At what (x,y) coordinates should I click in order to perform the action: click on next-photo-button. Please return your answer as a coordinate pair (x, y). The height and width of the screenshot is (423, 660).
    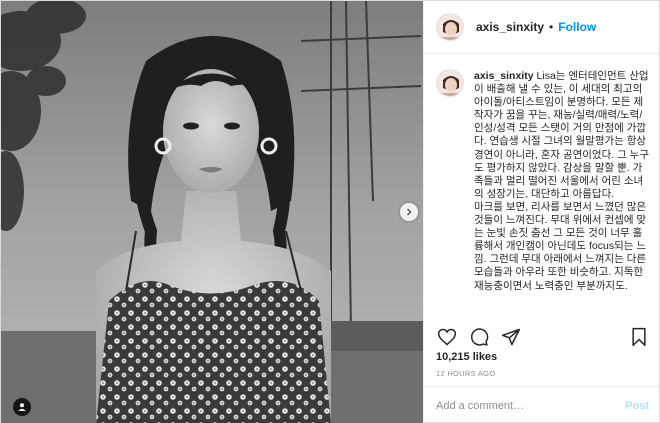
    Looking at the image, I should click on (409, 212).